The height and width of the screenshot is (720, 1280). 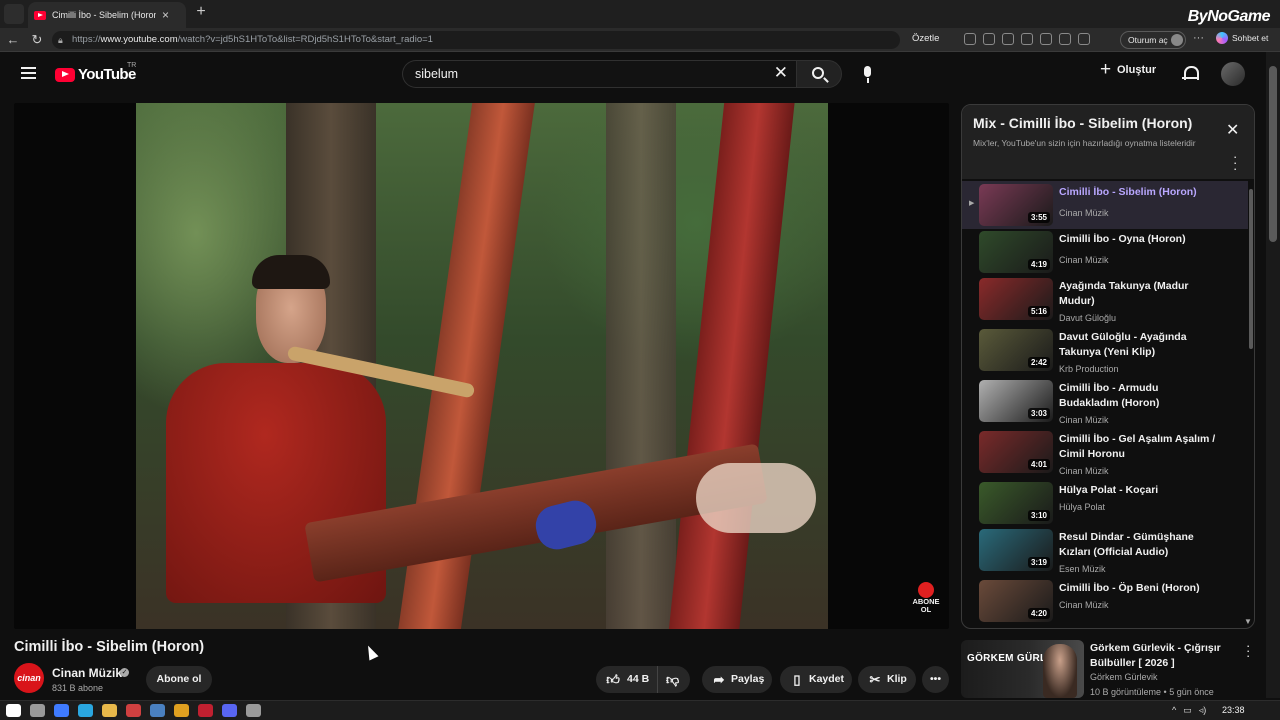 I want to click on channel-avatar: cinan, so click(x=29, y=678).